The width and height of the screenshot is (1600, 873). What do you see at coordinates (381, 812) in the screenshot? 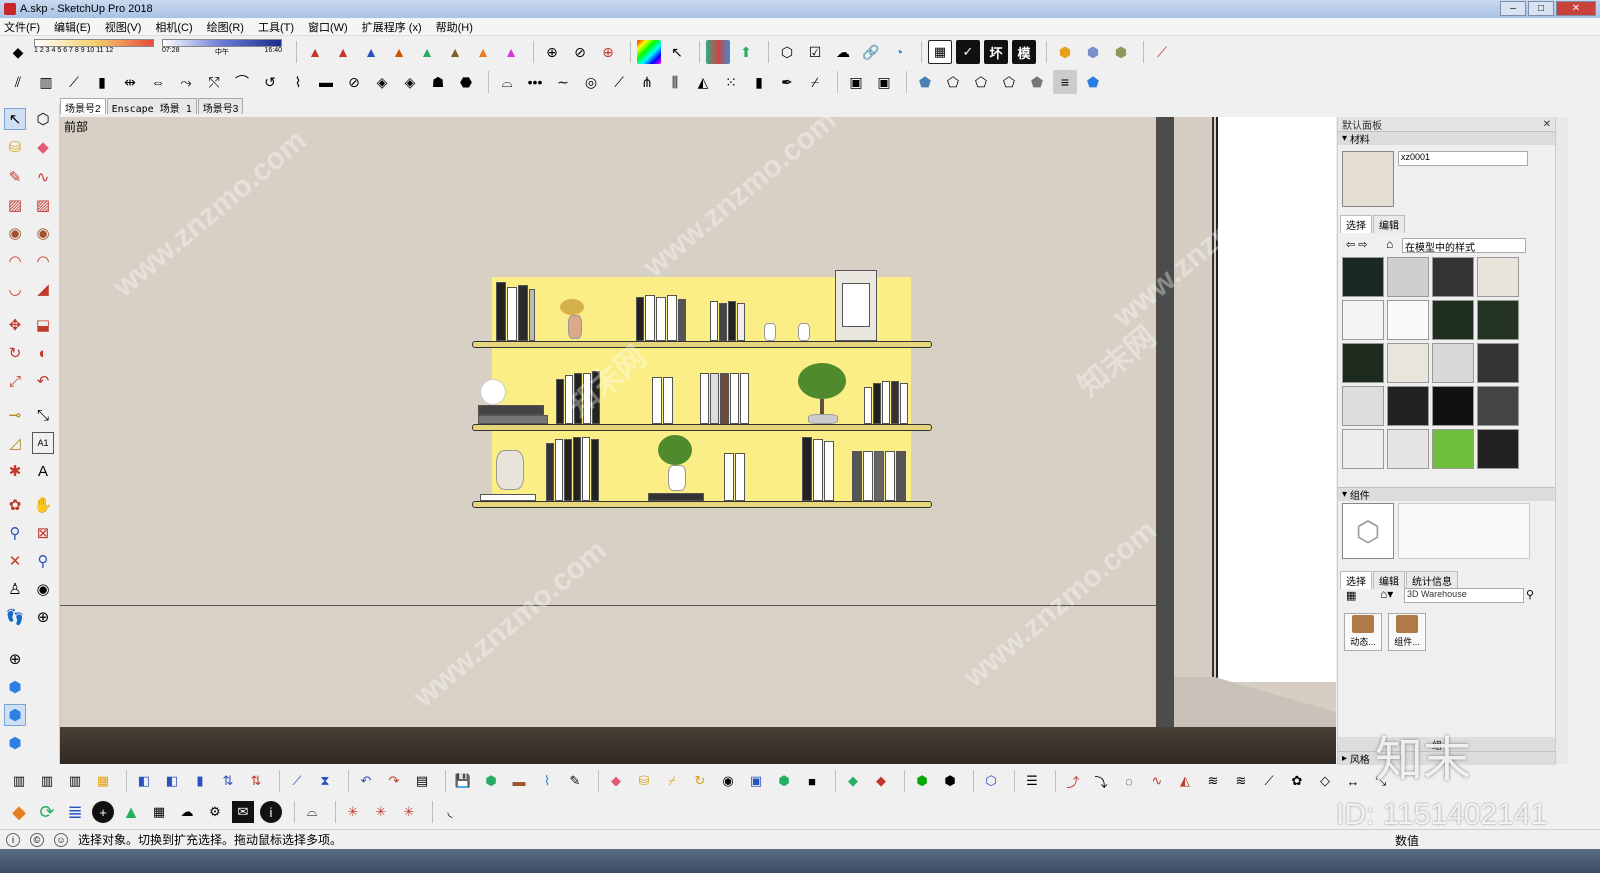
I see `network2-icon: ✳` at bounding box center [381, 812].